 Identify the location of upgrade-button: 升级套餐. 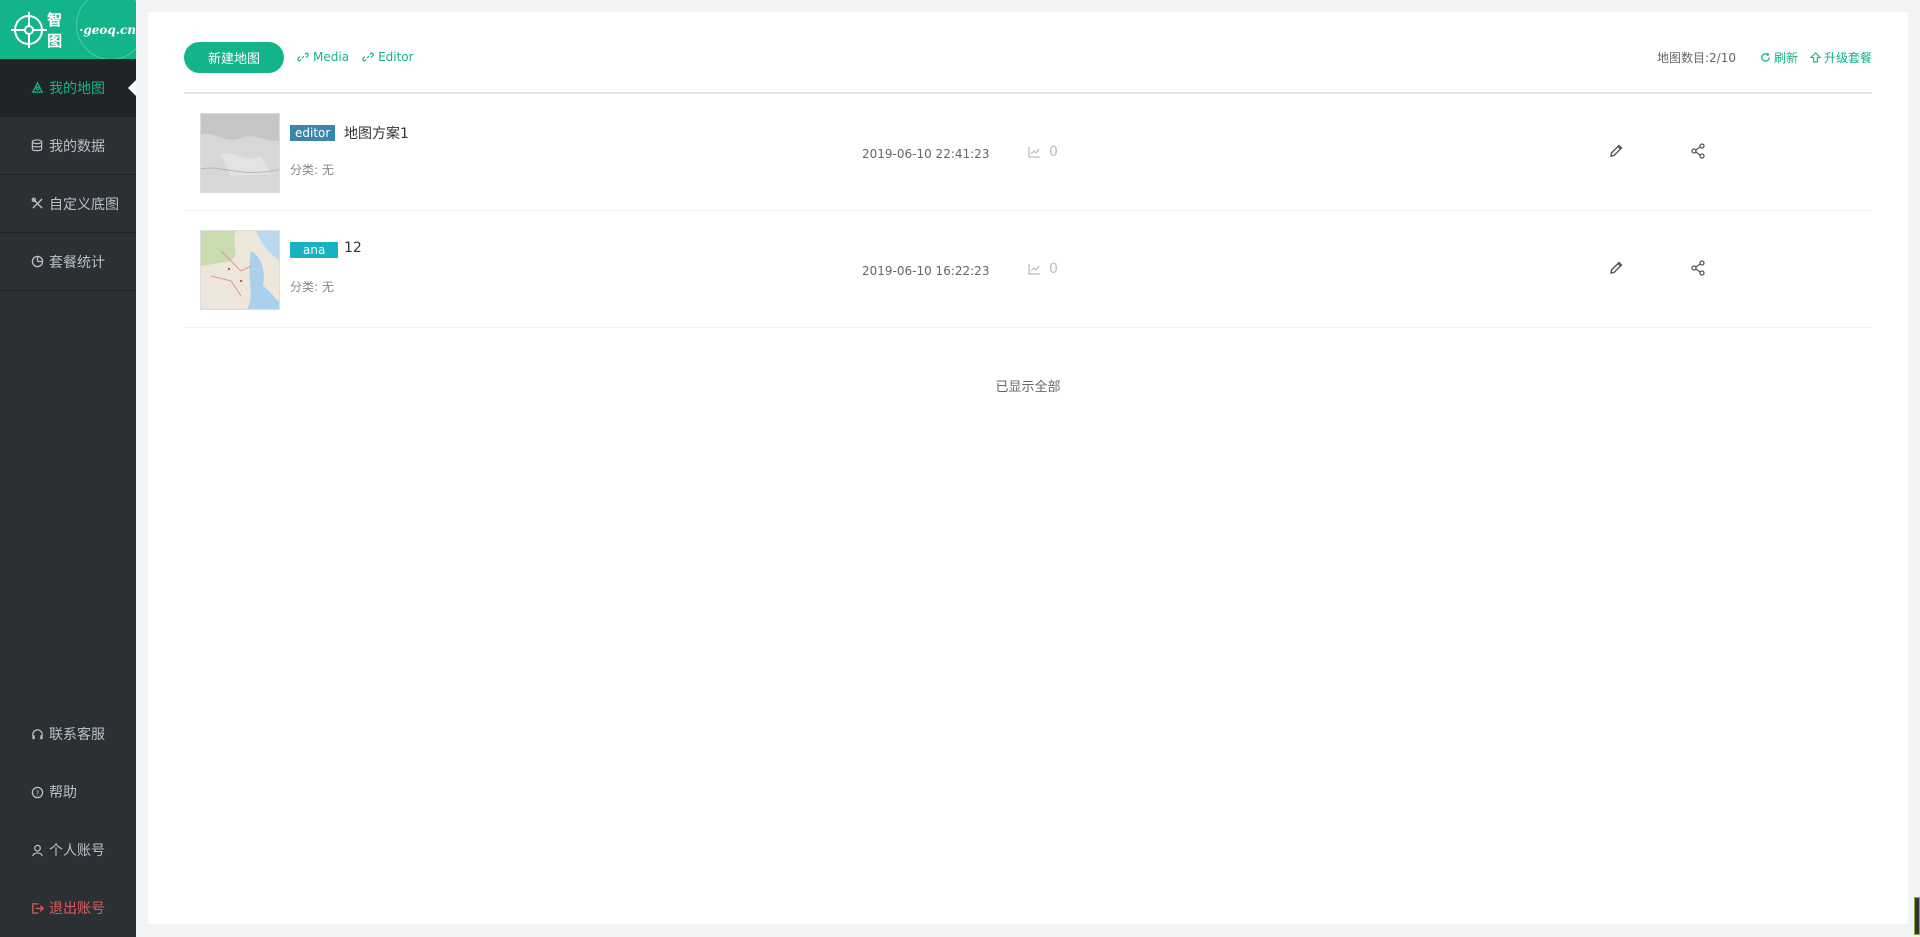
(1840, 57).